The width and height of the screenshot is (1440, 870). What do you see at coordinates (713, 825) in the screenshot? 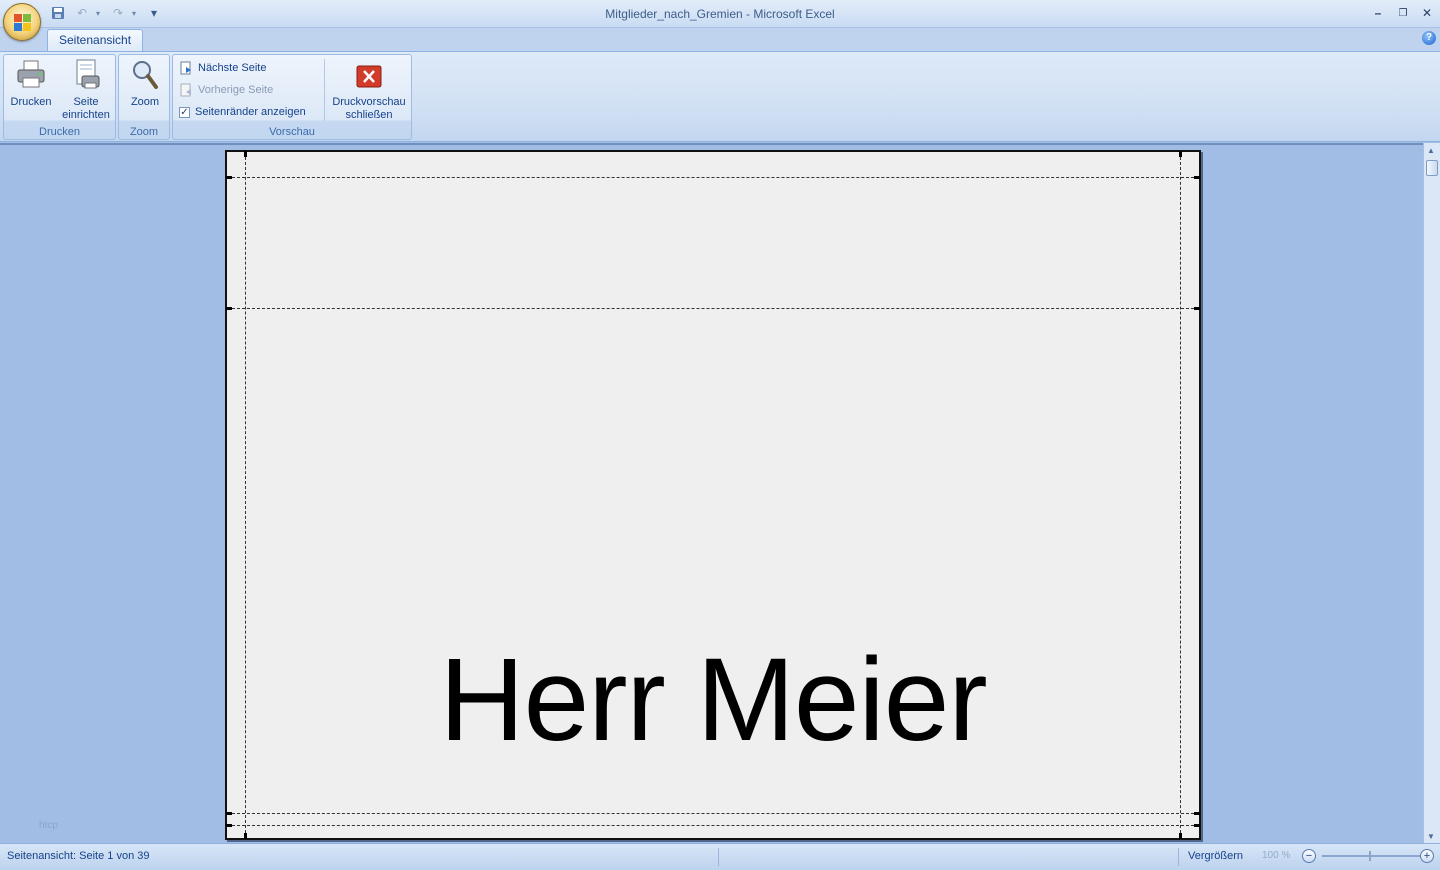
I see `margin-line-footer` at bounding box center [713, 825].